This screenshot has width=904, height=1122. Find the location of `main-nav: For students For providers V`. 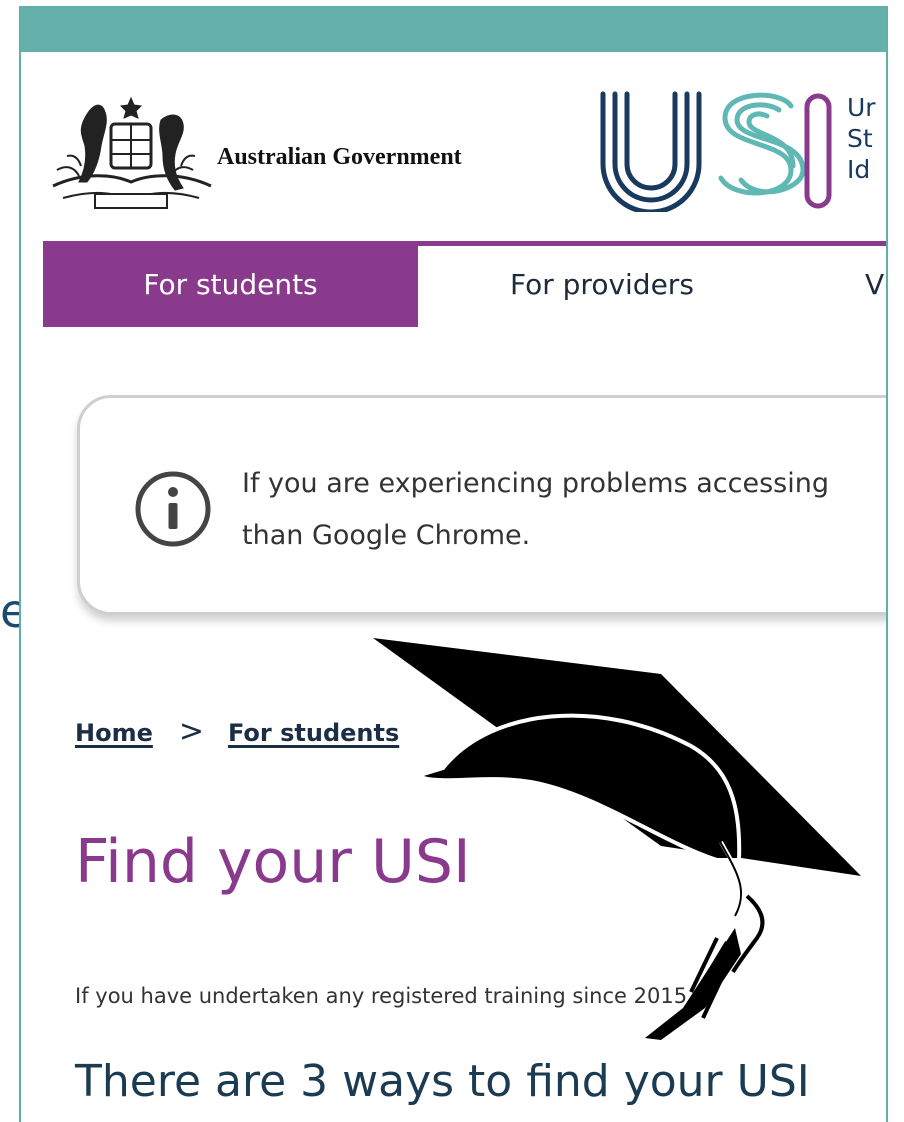

main-nav: For students For providers V is located at coordinates (464, 284).